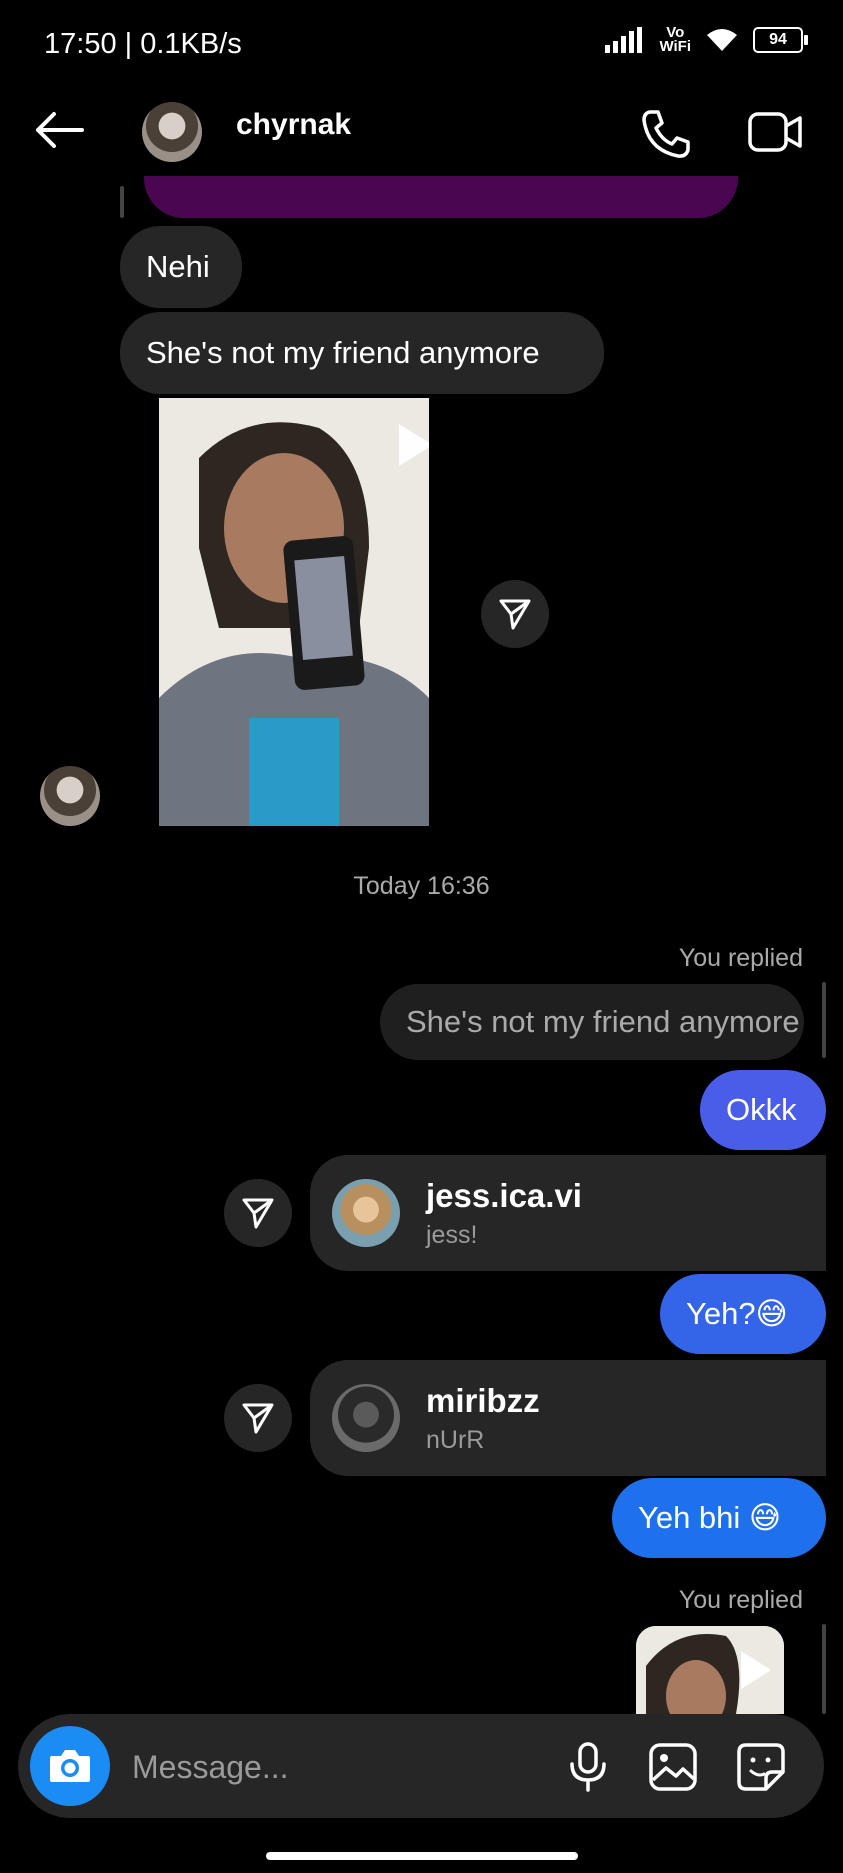 The height and width of the screenshot is (1873, 843). I want to click on microphone-icon, so click(588, 1767).